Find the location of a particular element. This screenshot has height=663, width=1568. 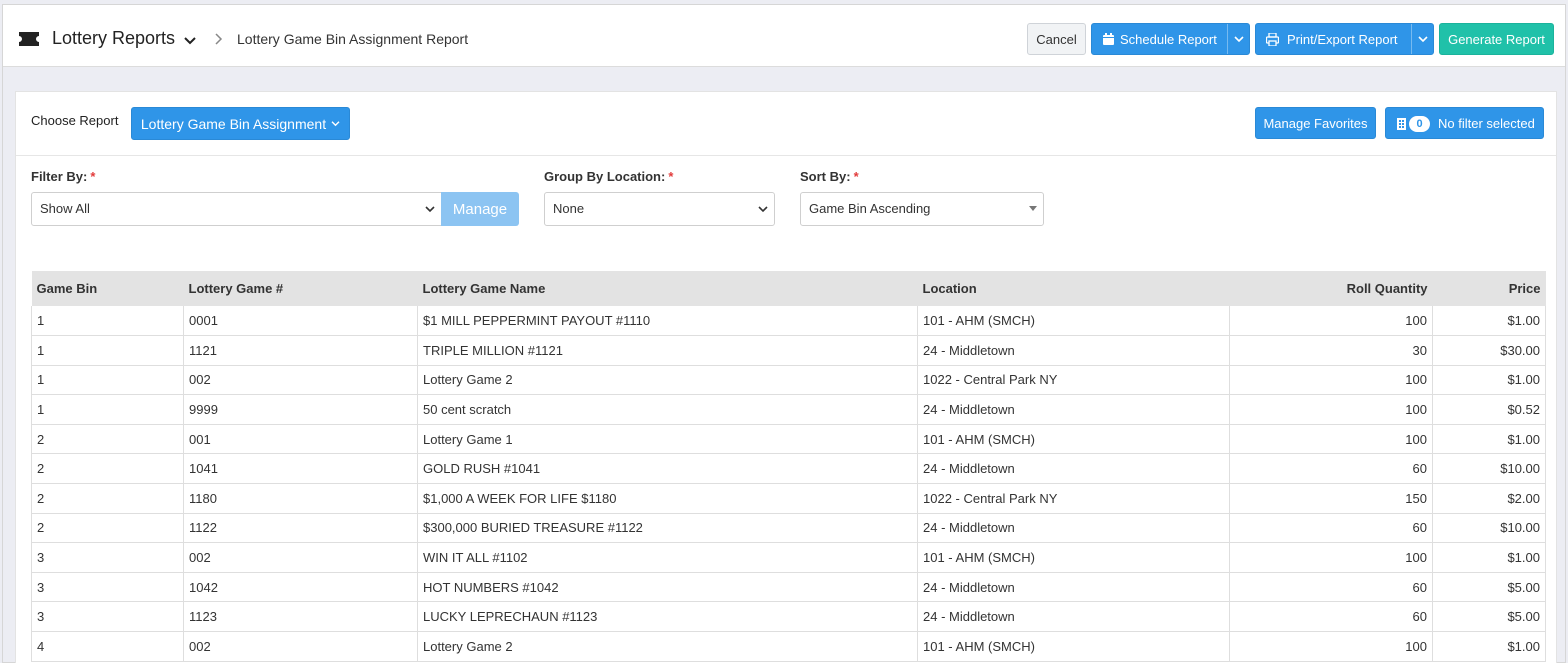

filter-by-label: Filter By: * is located at coordinates (63, 176).